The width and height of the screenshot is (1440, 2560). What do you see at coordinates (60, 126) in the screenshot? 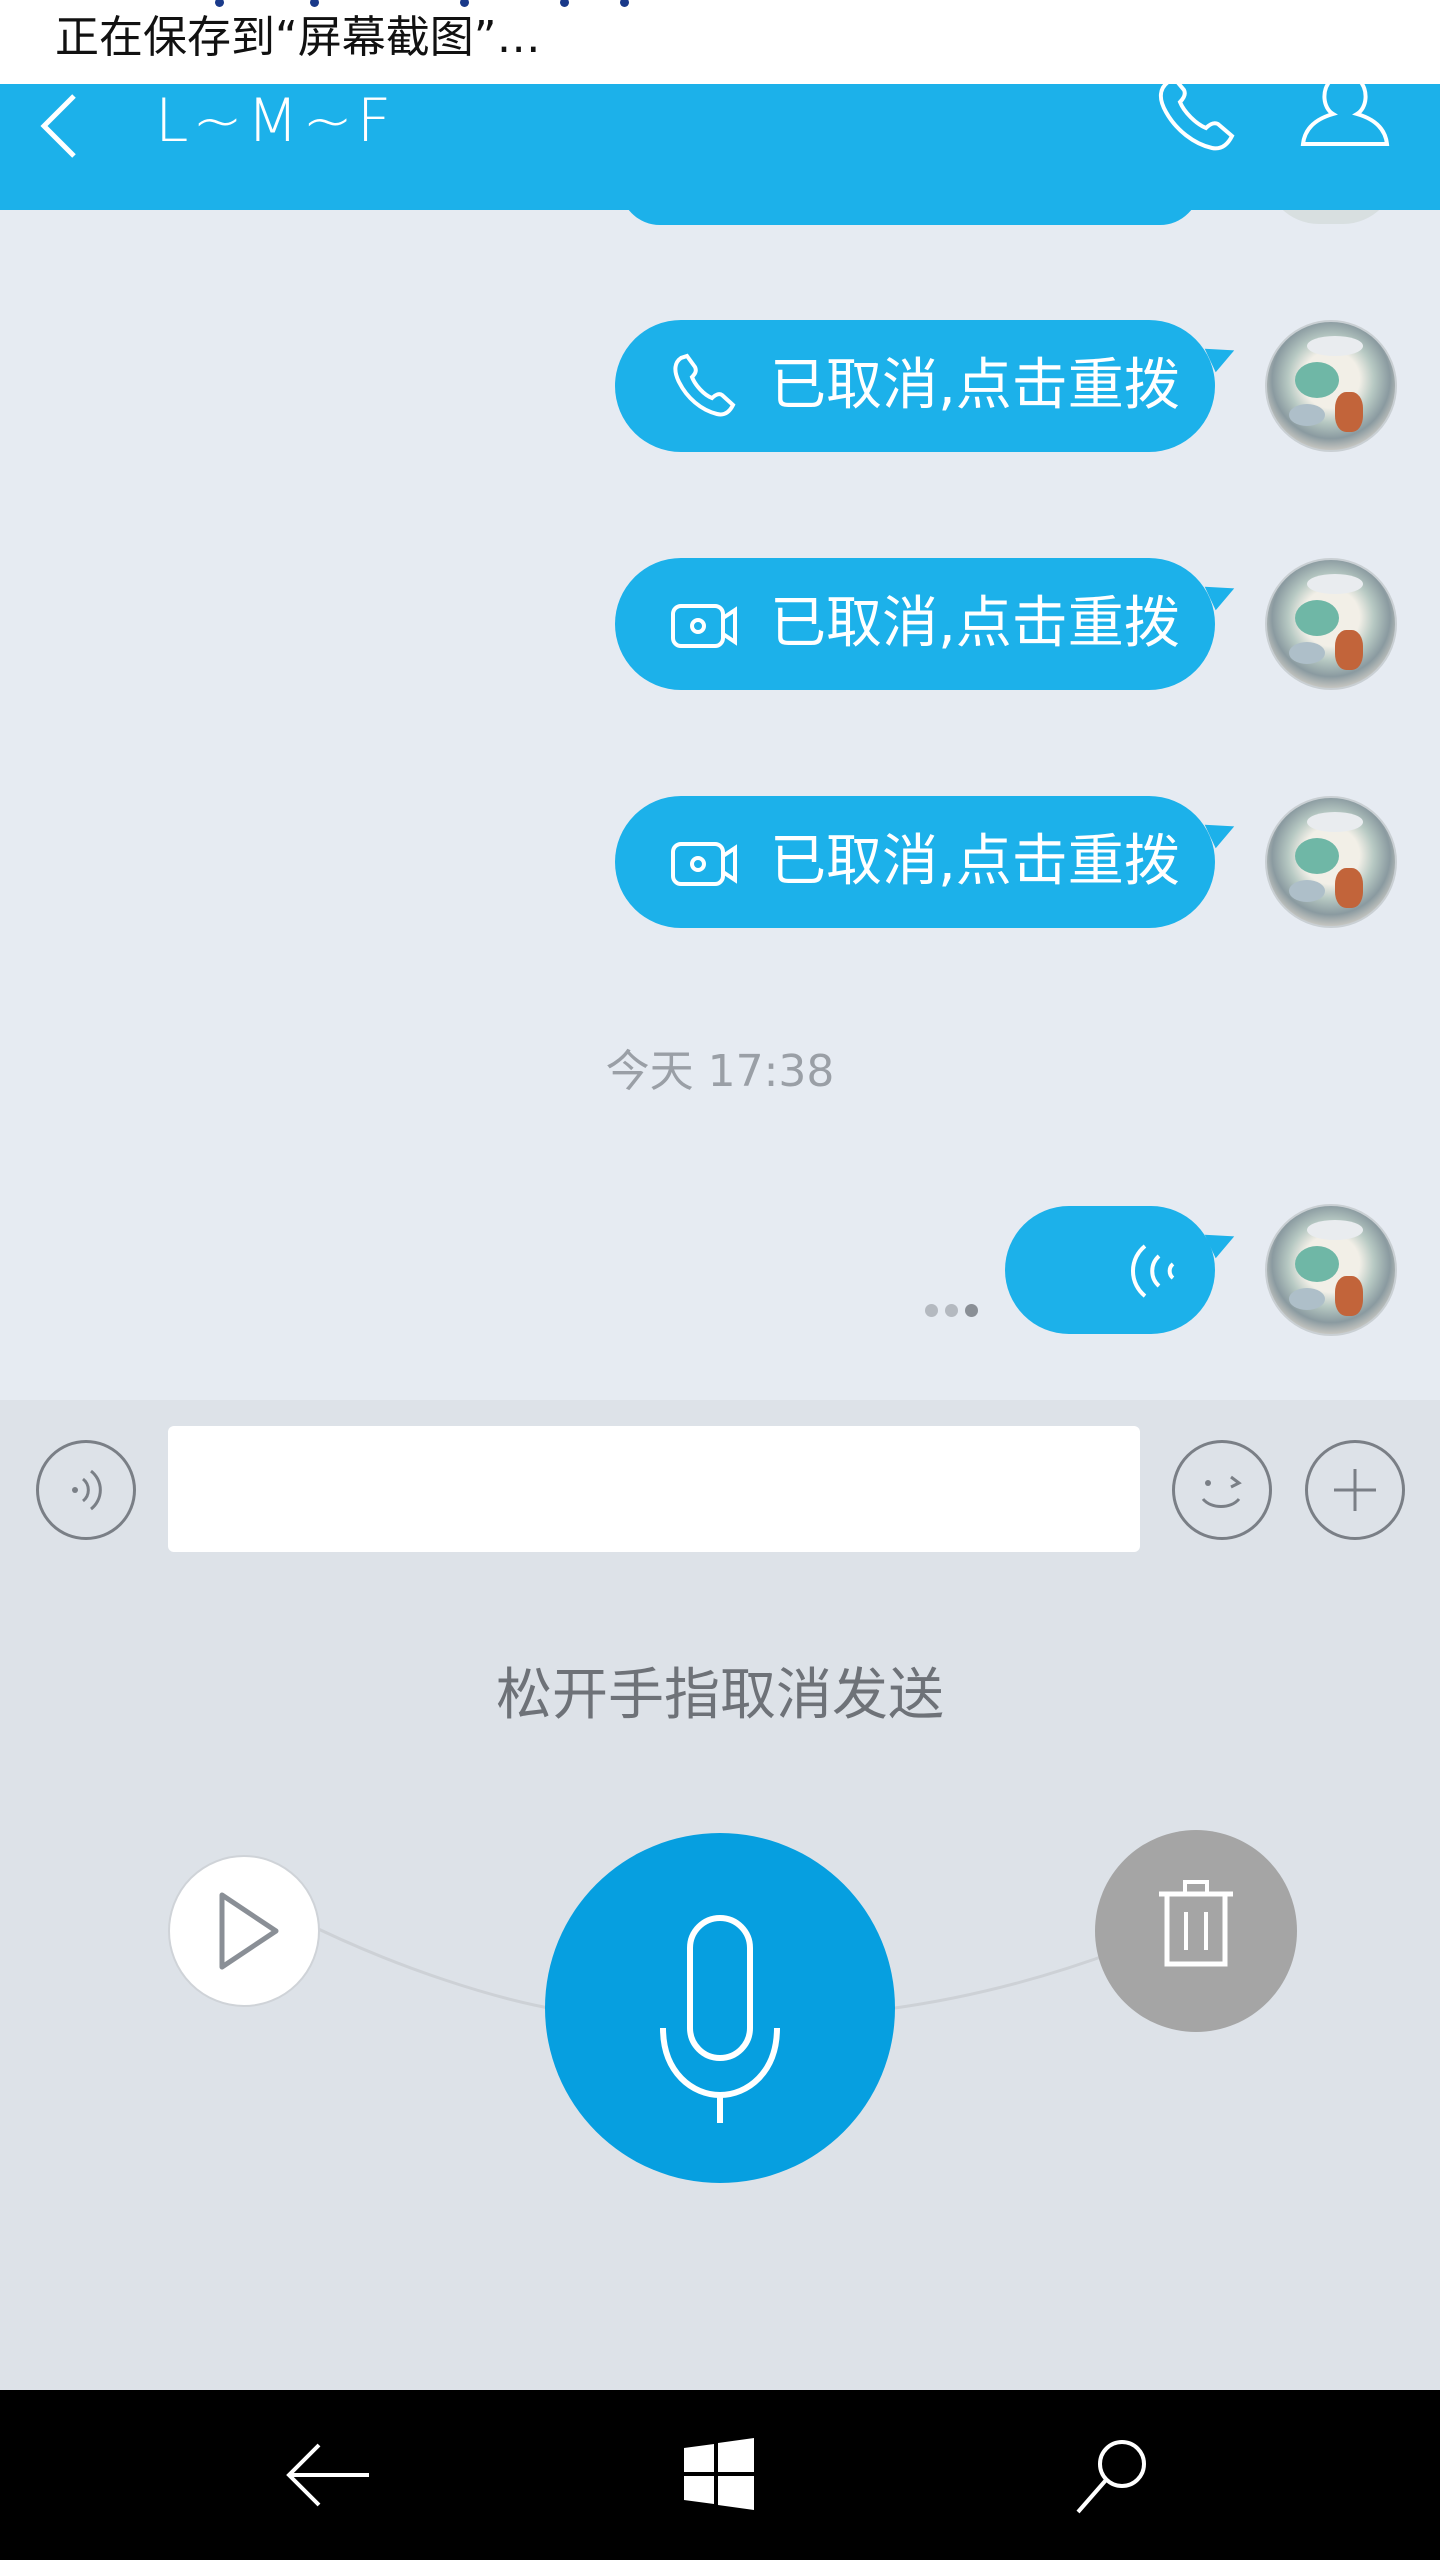
I see `back-icon` at bounding box center [60, 126].